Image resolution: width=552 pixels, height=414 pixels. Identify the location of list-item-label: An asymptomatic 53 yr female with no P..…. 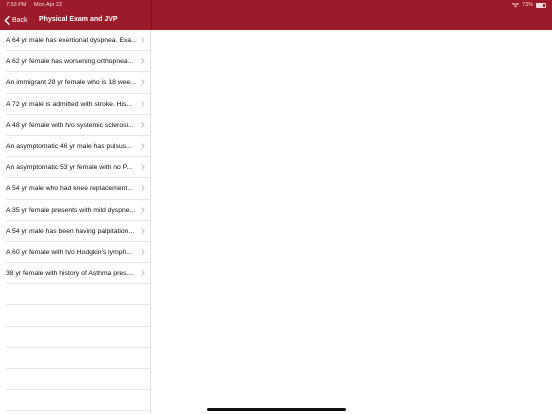
(69, 168).